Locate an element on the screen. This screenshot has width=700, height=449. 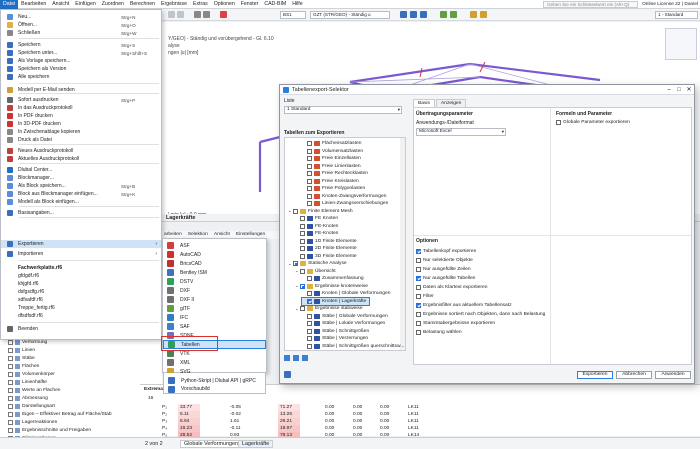
menu-1: Bearbeiten is located at coordinates (33, 4).